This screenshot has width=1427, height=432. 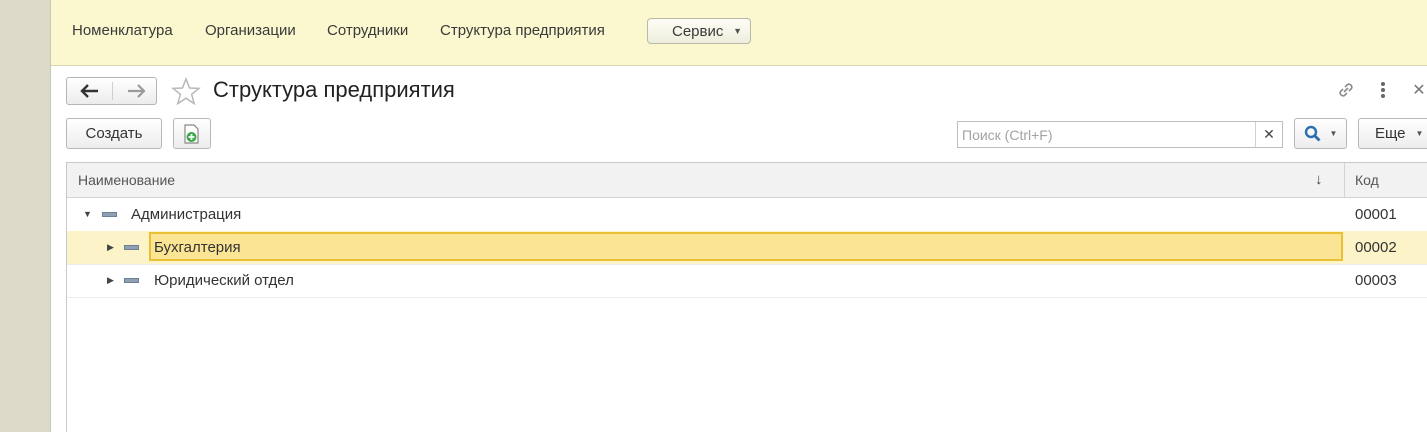 What do you see at coordinates (1319, 179) in the screenshot?
I see `sort-descending-icon: ↓` at bounding box center [1319, 179].